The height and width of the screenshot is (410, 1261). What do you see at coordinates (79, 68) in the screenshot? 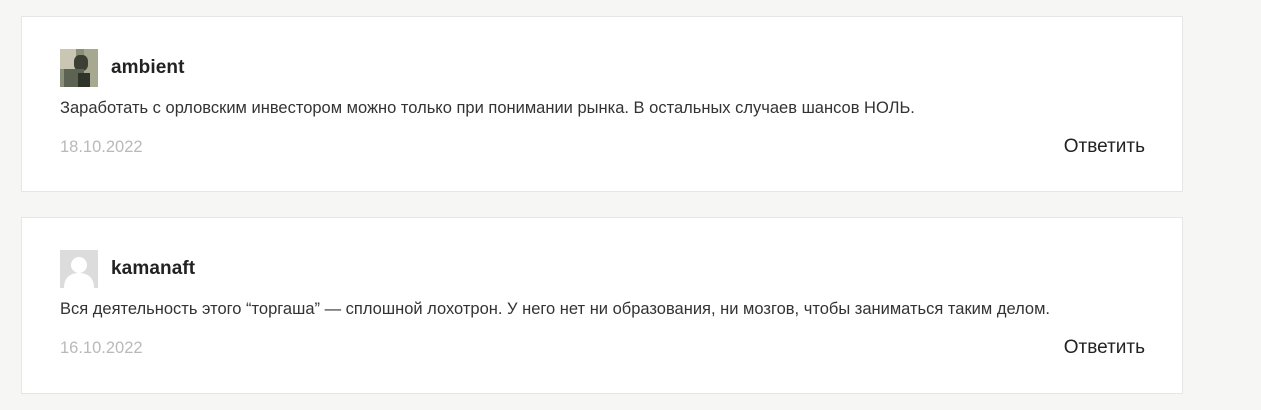
I see `user-photo-avatar-icon` at bounding box center [79, 68].